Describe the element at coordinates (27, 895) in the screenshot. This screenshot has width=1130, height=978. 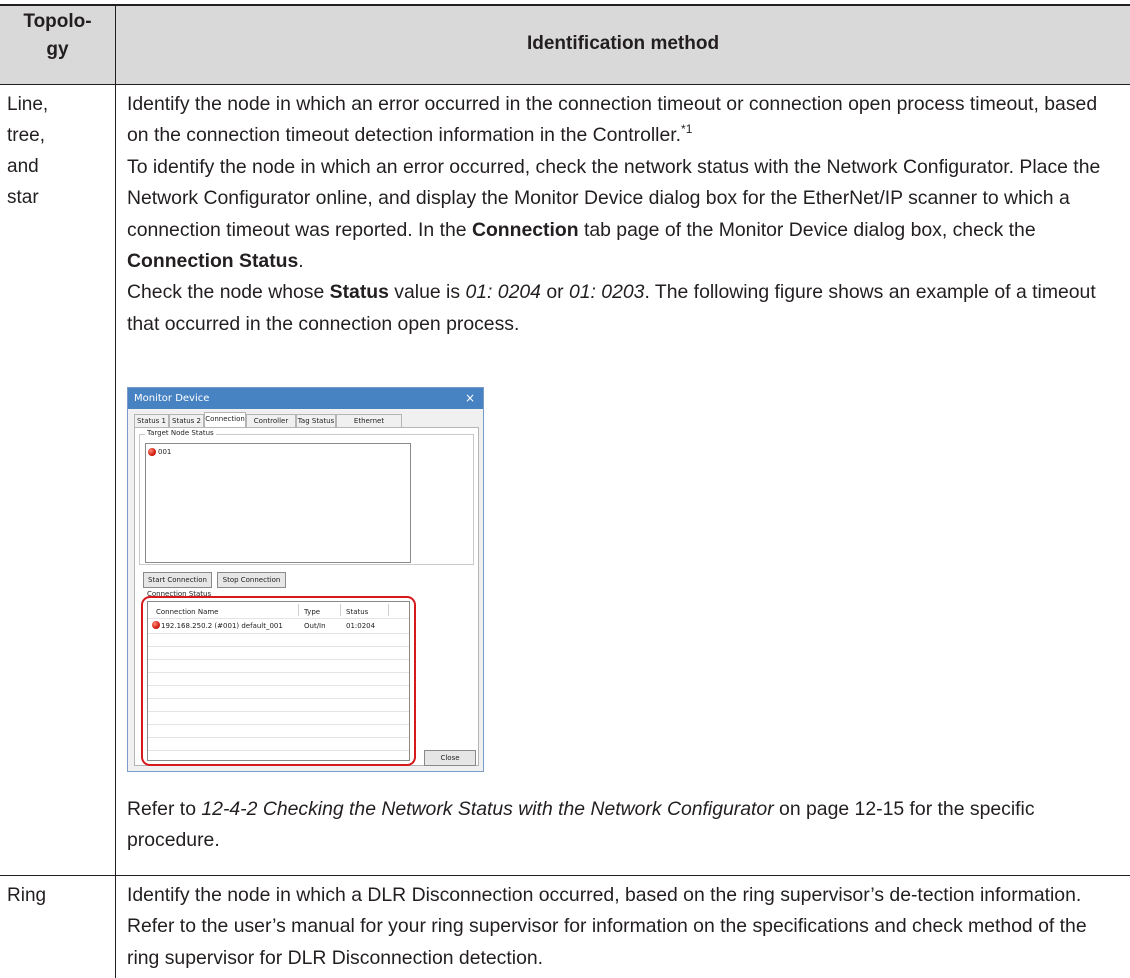
I see `topology-cell-ring: Ring` at that location.